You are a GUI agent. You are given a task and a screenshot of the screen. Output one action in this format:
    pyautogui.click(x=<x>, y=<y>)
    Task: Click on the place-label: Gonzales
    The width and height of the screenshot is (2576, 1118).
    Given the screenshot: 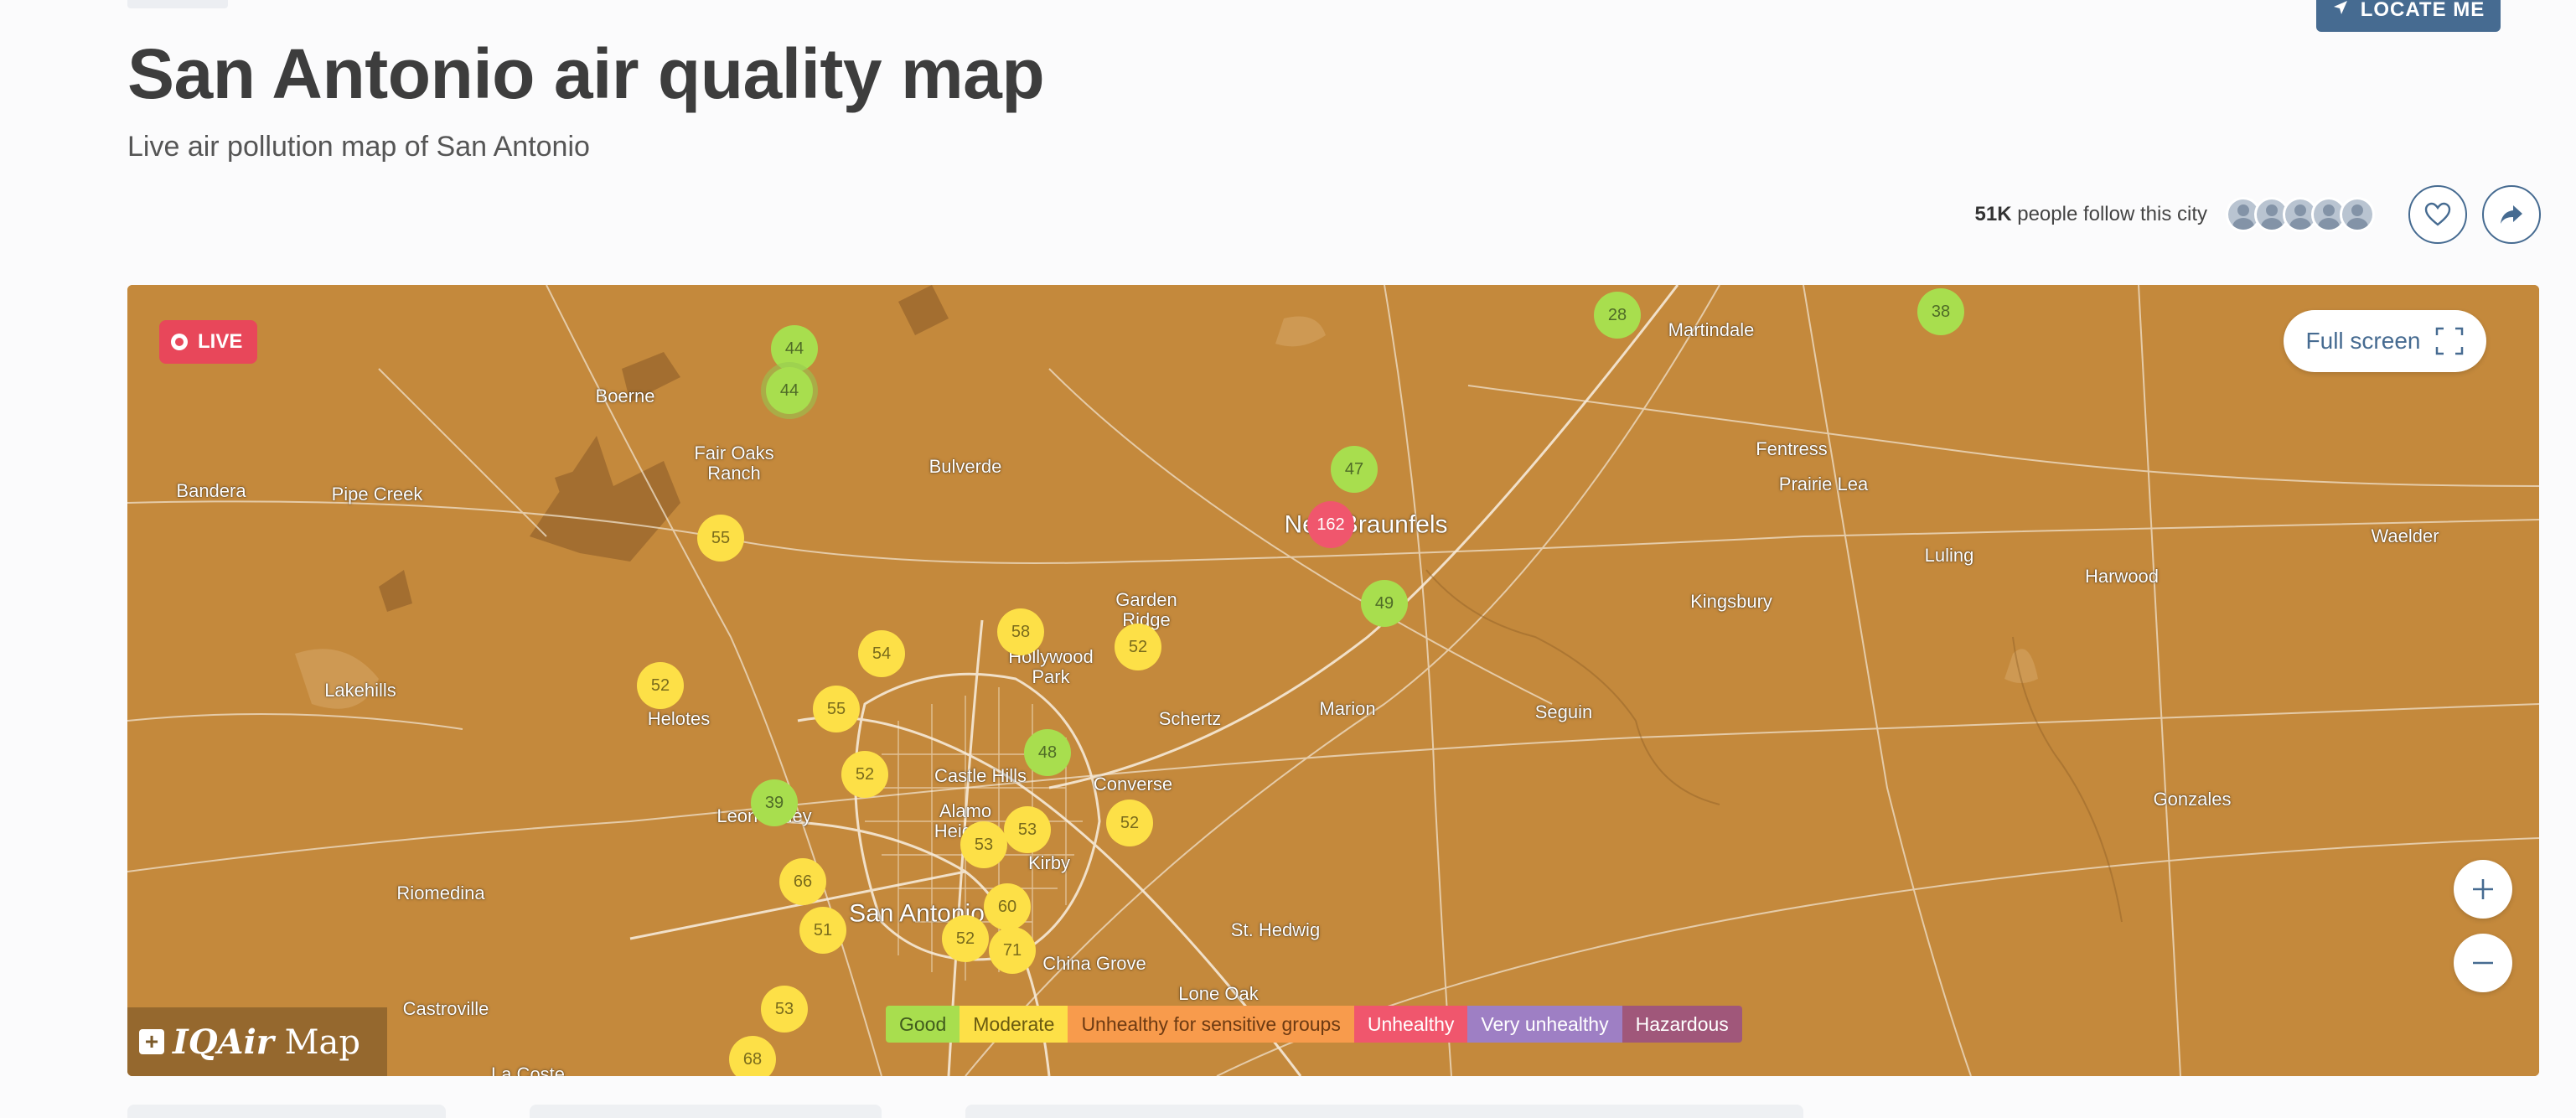 What is the action you would take?
    pyautogui.click(x=2192, y=799)
    